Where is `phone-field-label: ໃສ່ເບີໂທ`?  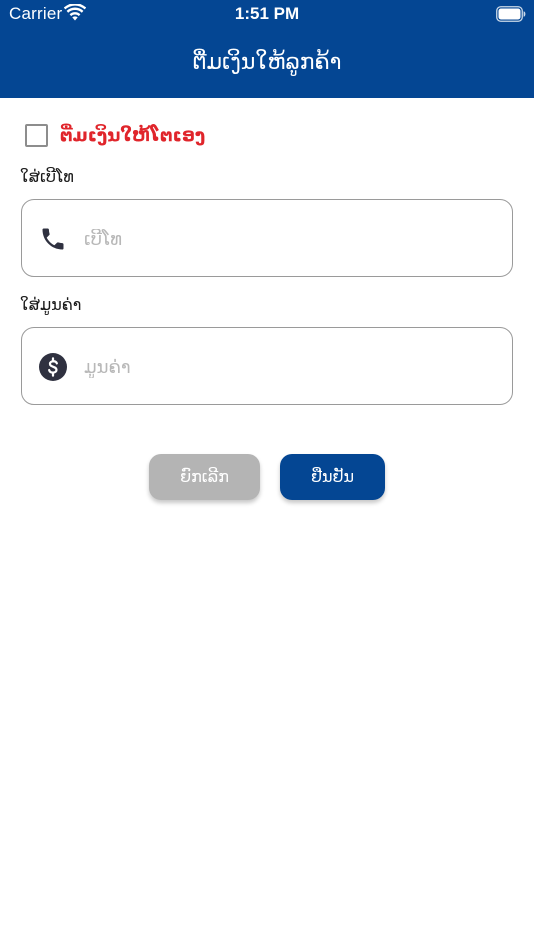 phone-field-label: ໃສ່ເບີໂທ is located at coordinates (47, 176).